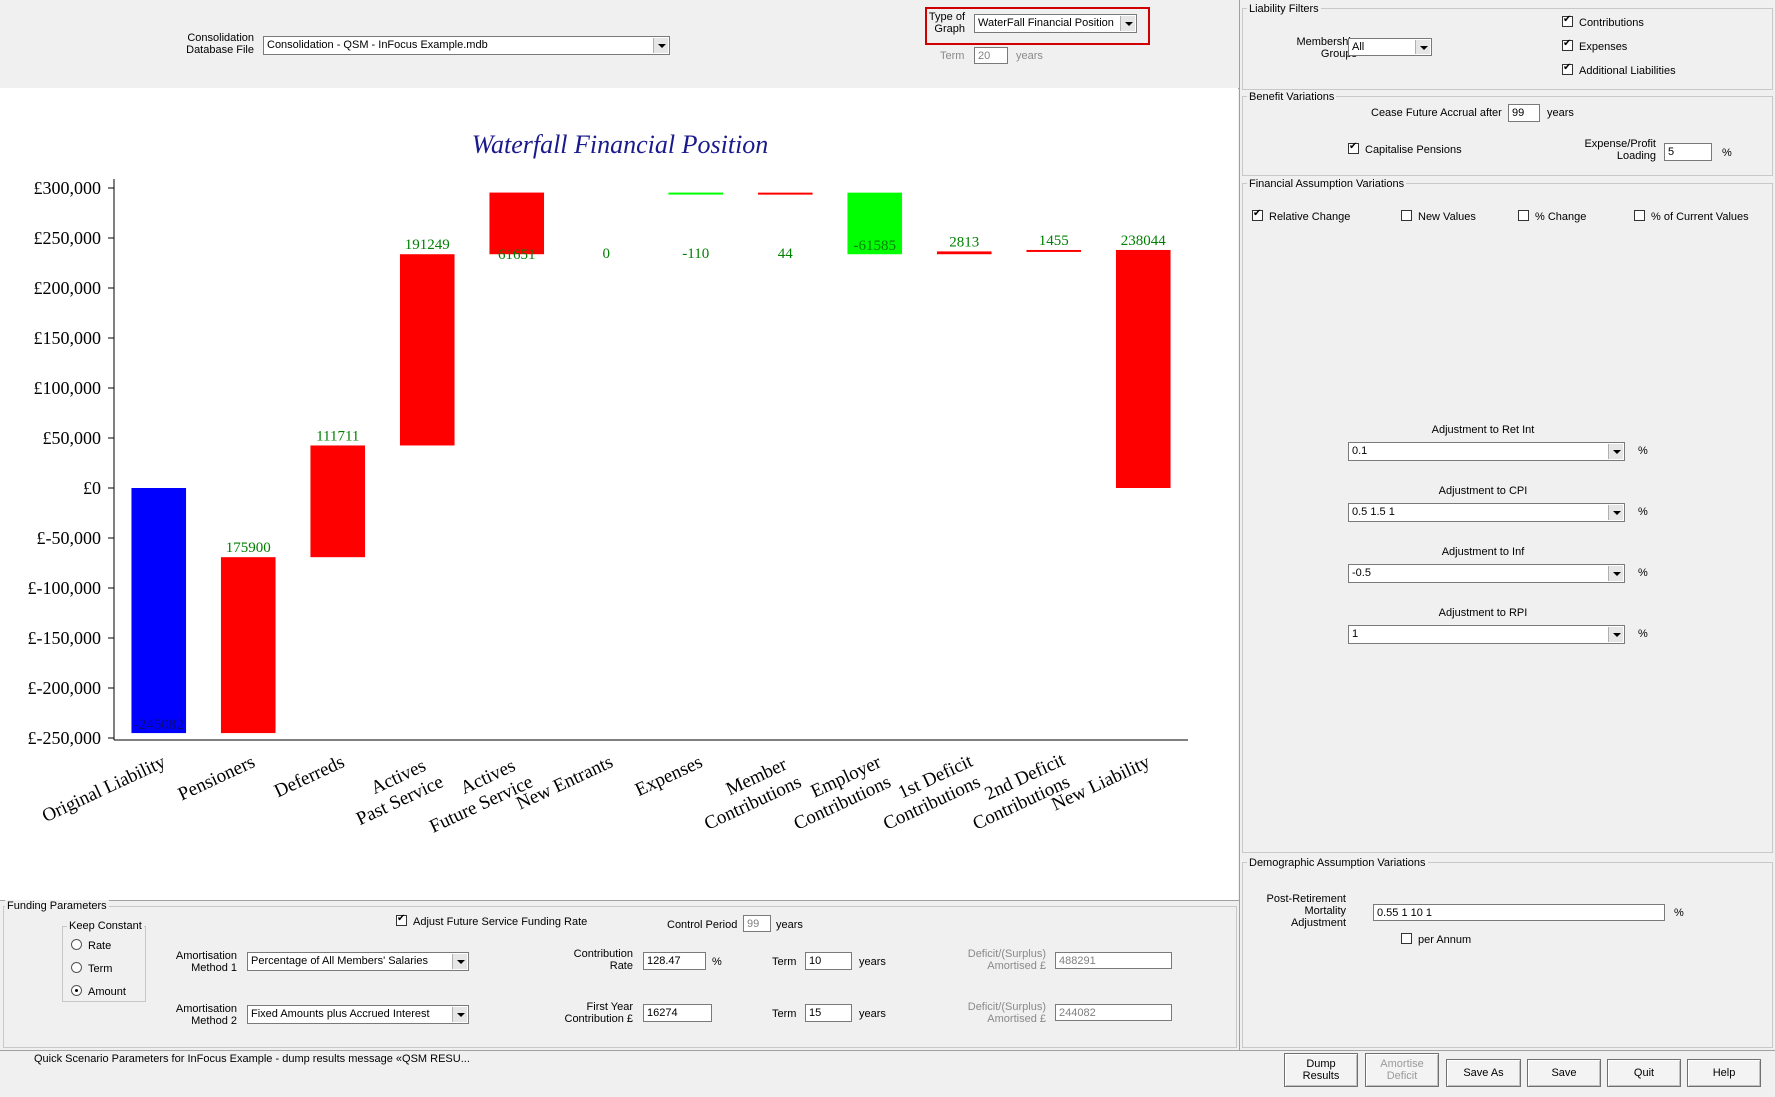  Describe the element at coordinates (1321, 1070) in the screenshot. I see `dump-results-button: Dump Results` at that location.